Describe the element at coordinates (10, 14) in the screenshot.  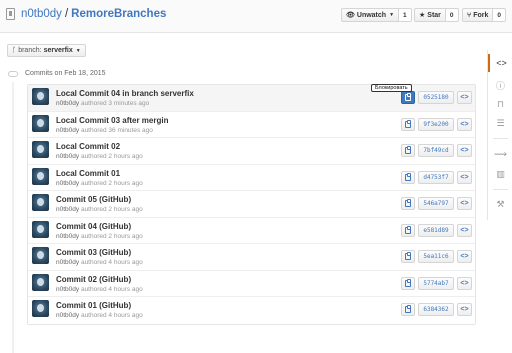
I see `repo-icon` at that location.